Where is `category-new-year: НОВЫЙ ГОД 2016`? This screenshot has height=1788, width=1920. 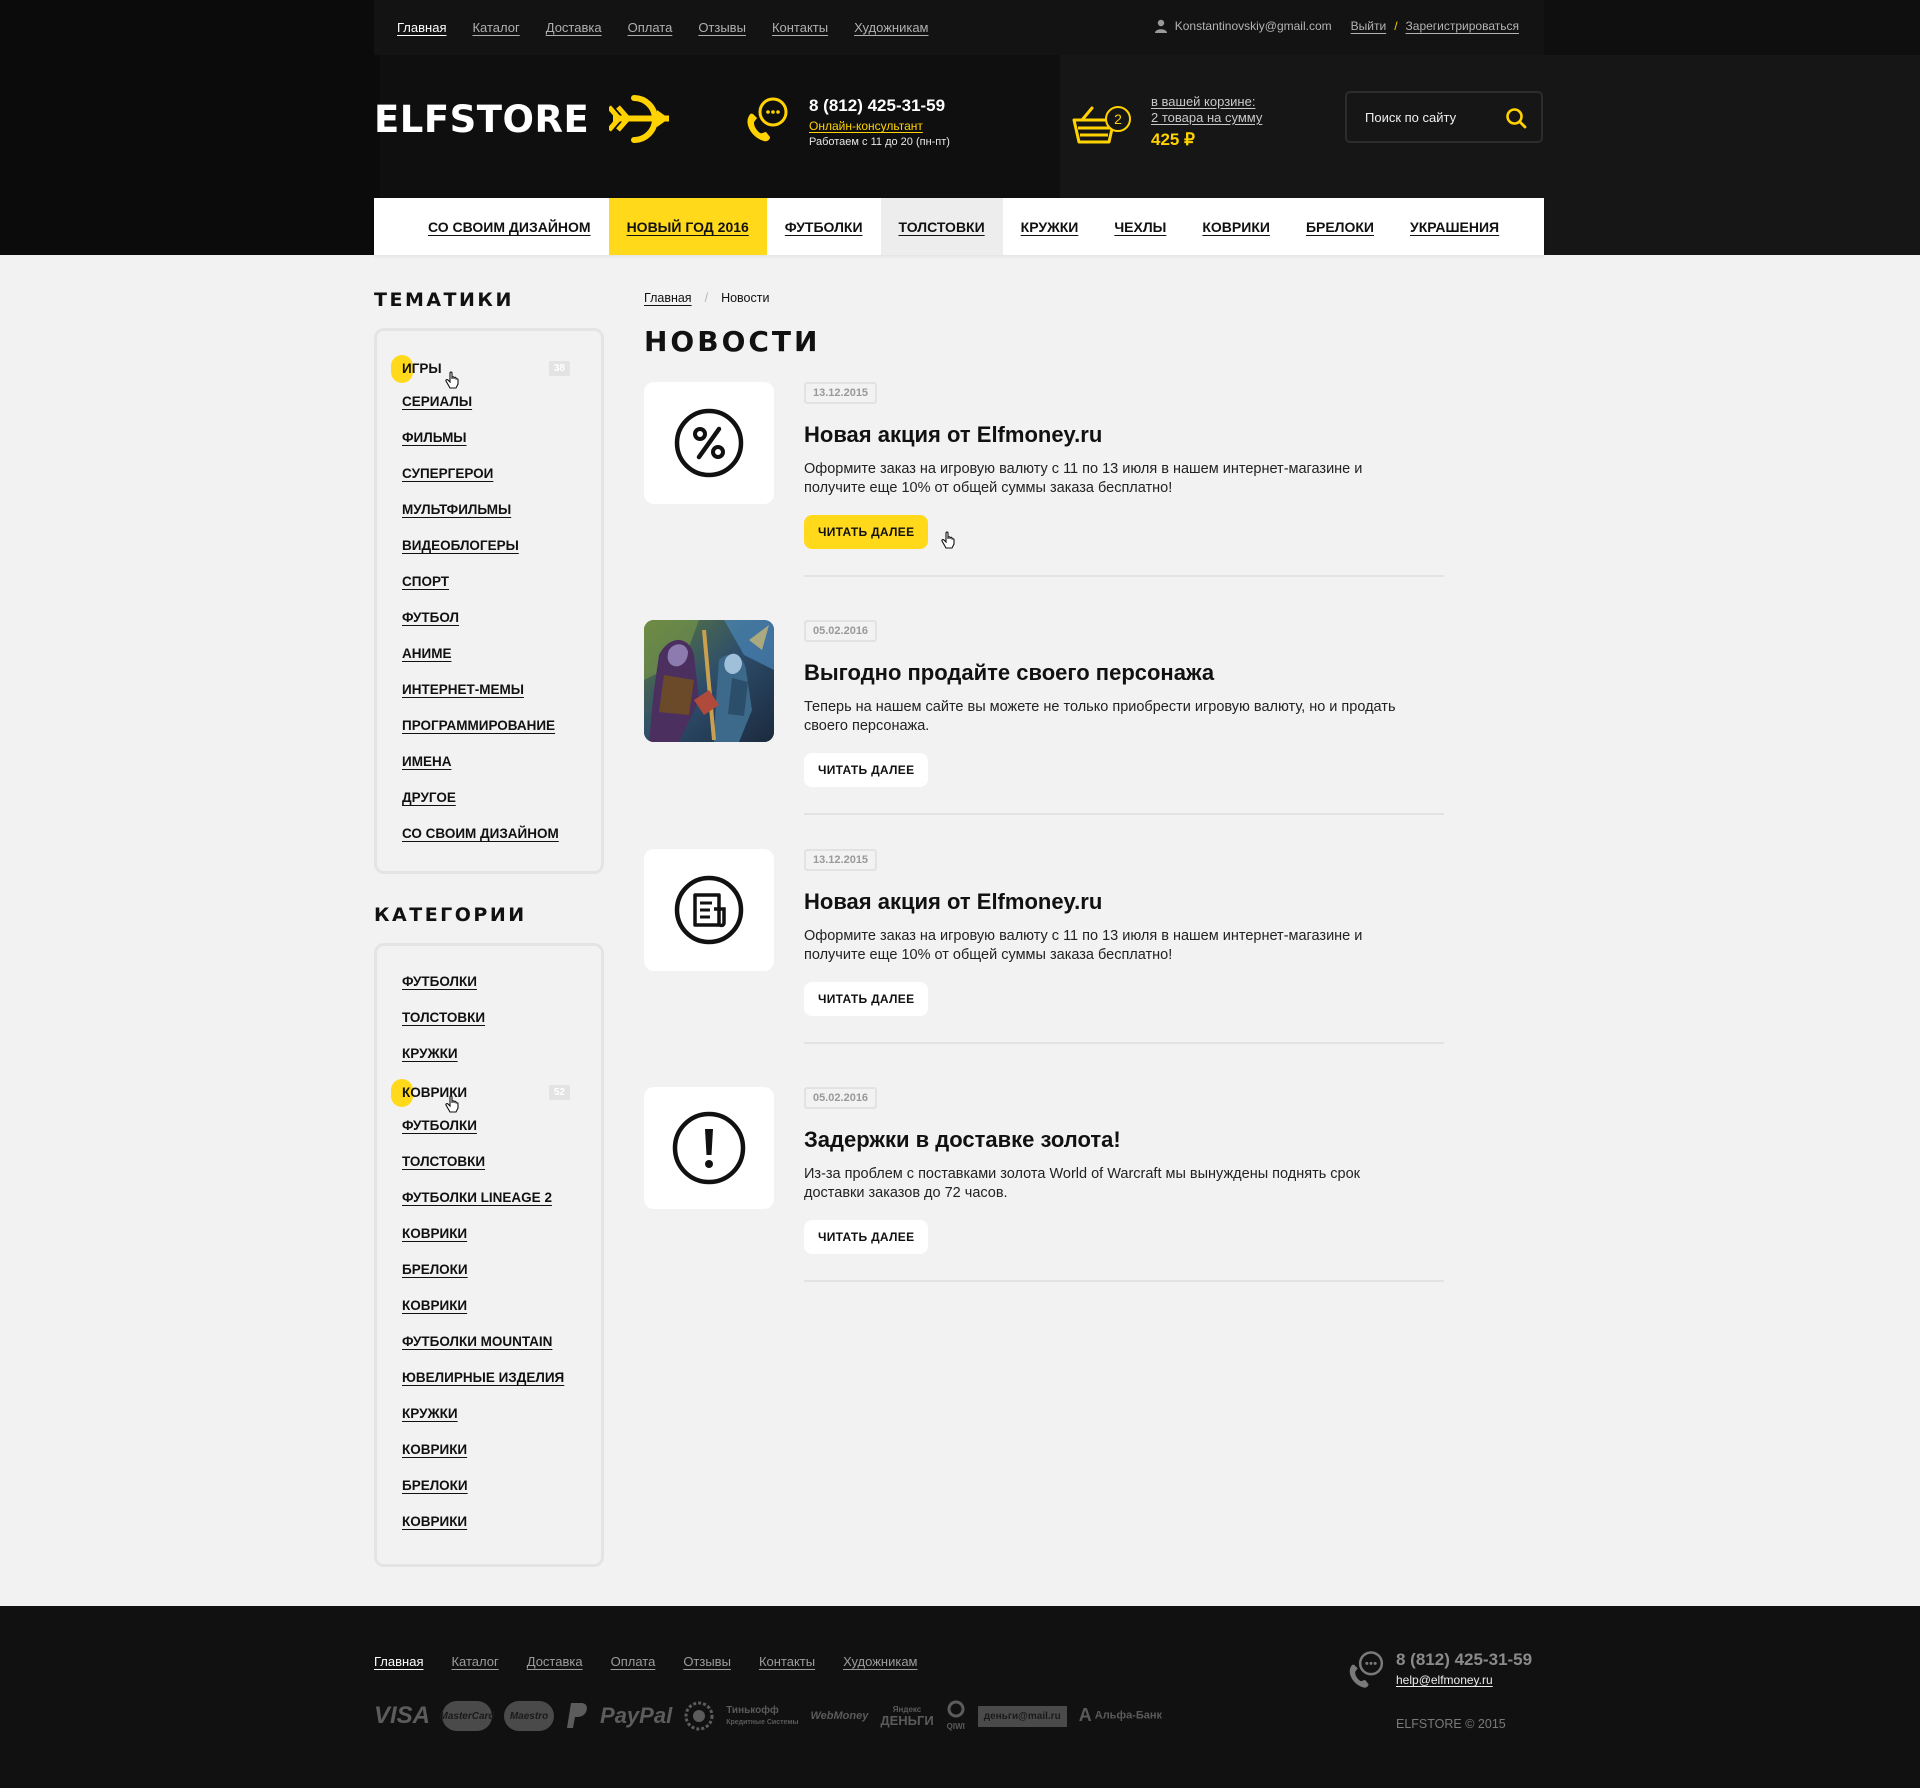
category-new-year: НОВЫЙ ГОД 2016 is located at coordinates (687, 226).